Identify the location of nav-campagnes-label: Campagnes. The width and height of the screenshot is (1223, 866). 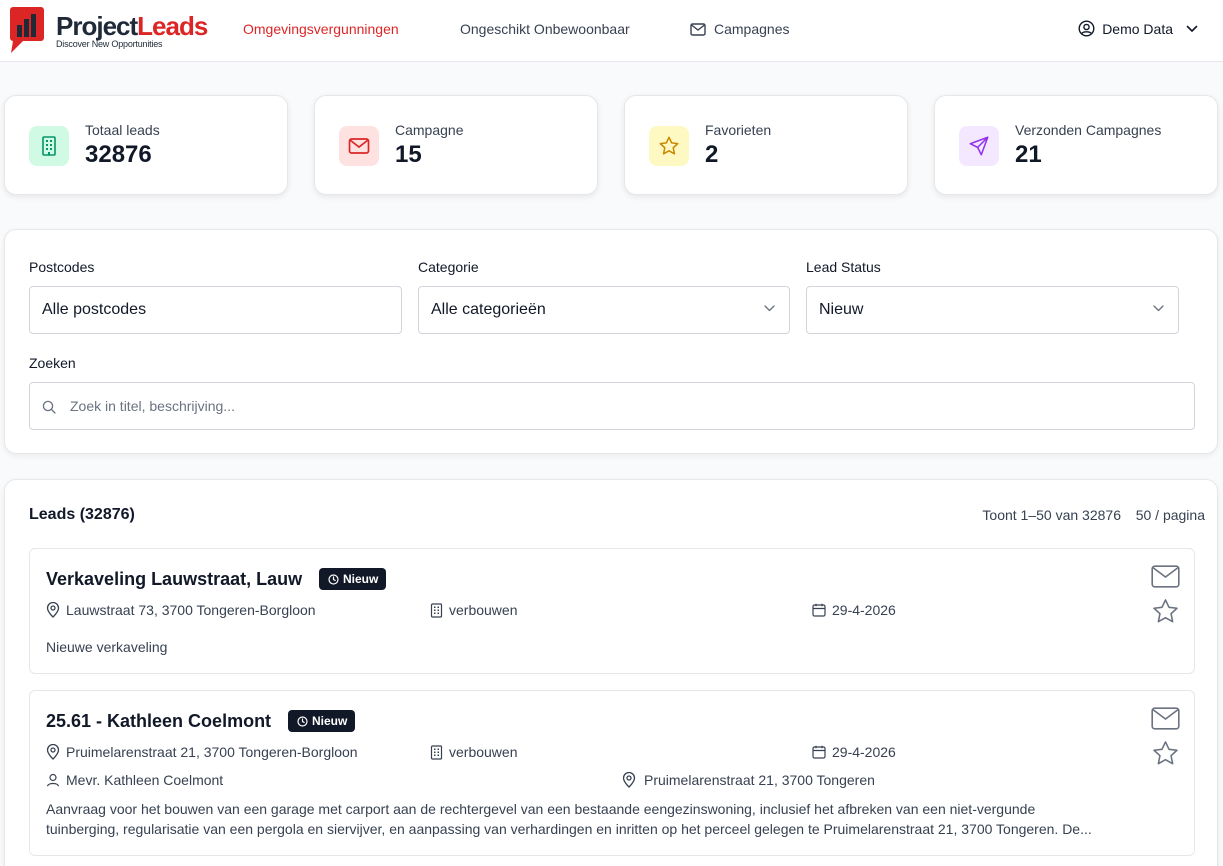
(752, 29).